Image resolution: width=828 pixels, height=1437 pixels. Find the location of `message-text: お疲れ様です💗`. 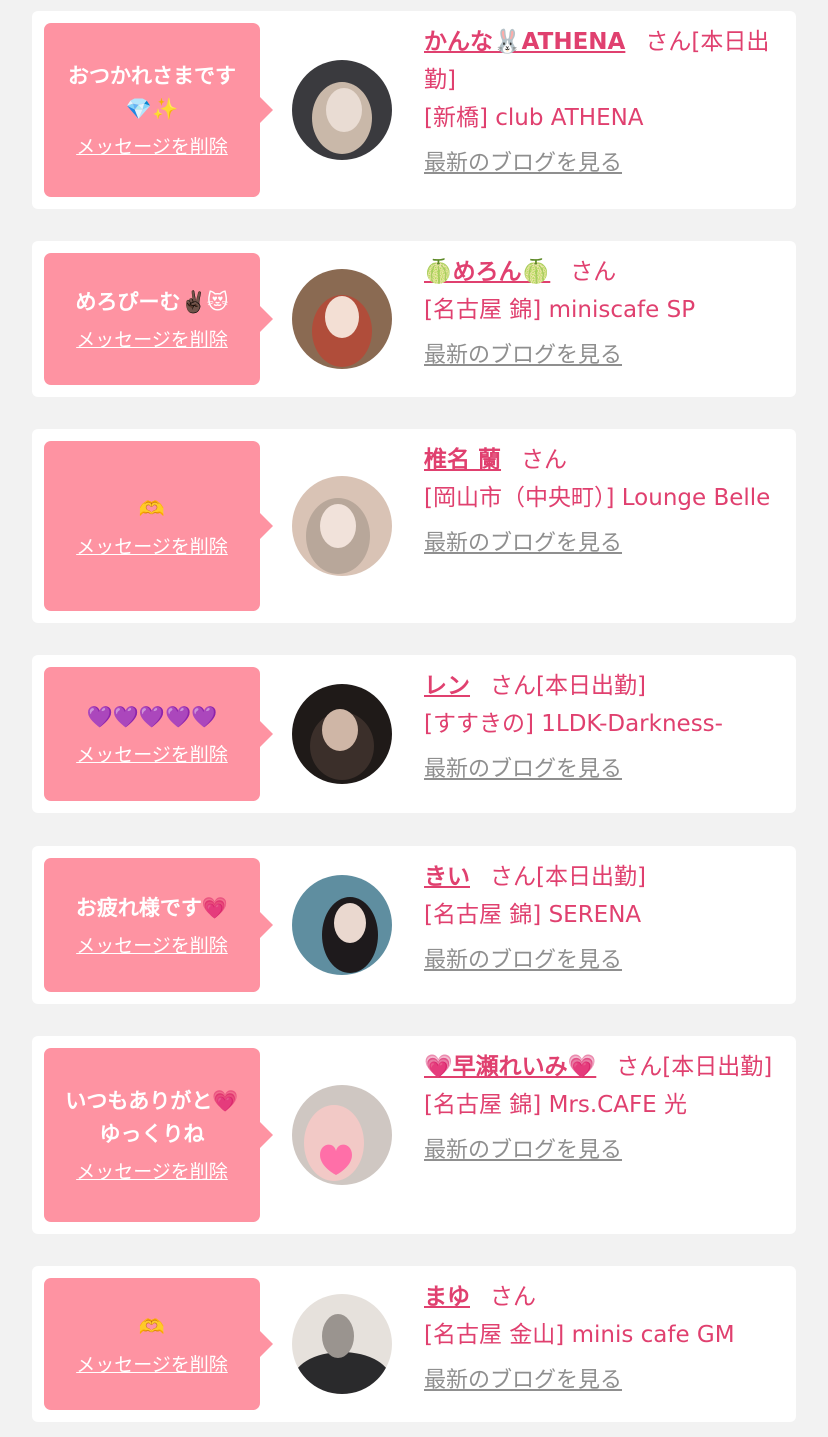

message-text: お疲れ様です💗 is located at coordinates (152, 907).